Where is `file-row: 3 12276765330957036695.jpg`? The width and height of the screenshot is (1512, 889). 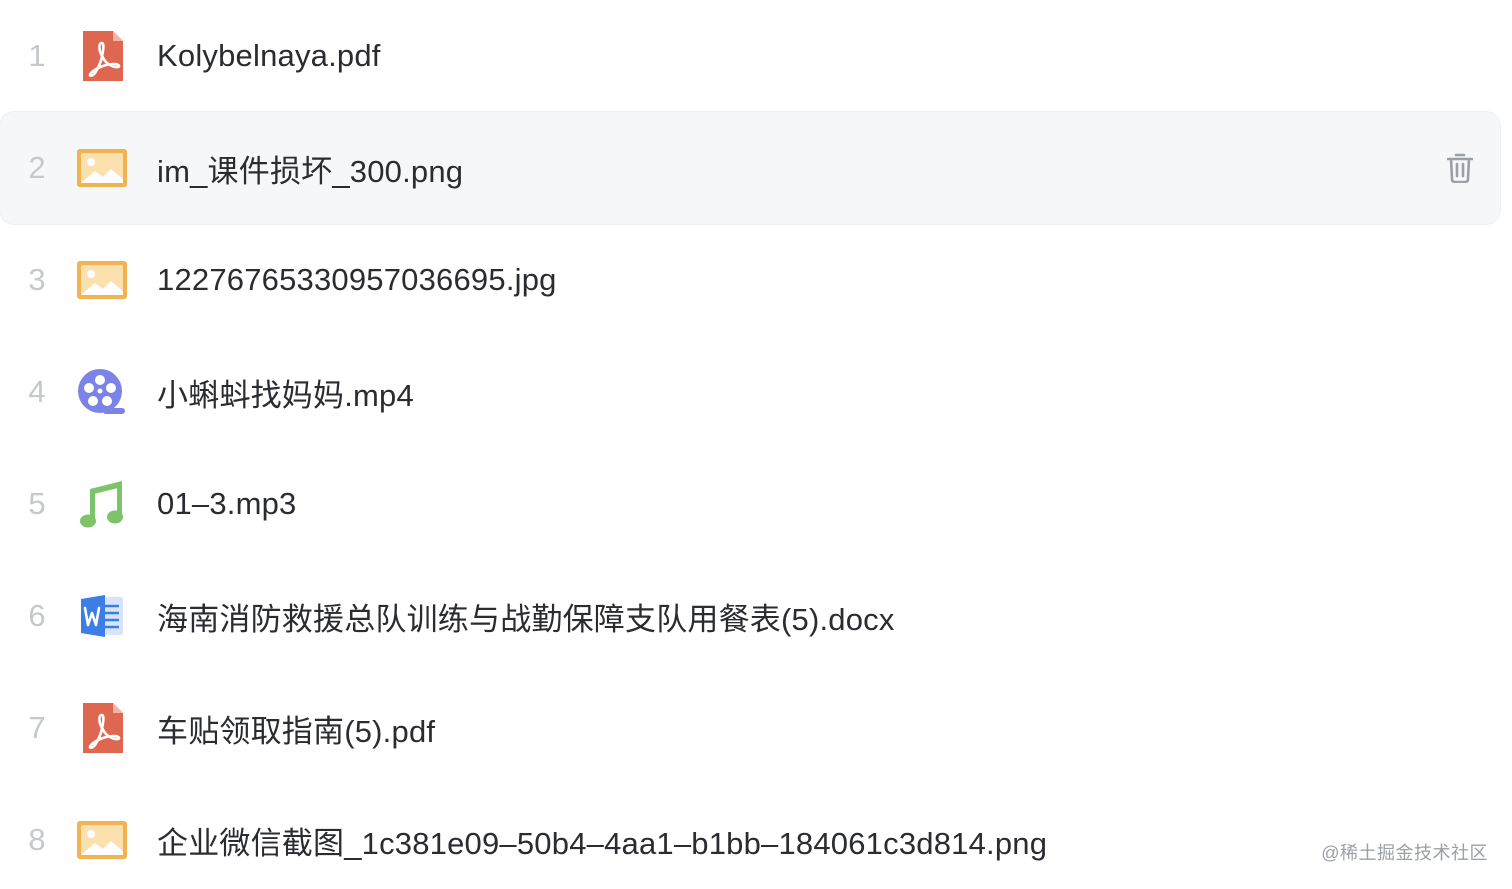 file-row: 3 12276765330957036695.jpg is located at coordinates (750, 280).